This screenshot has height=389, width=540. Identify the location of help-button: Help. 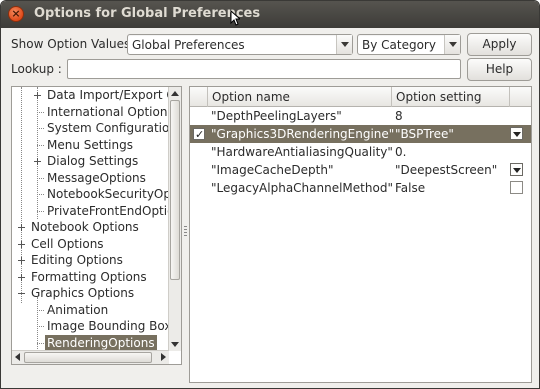
(499, 69).